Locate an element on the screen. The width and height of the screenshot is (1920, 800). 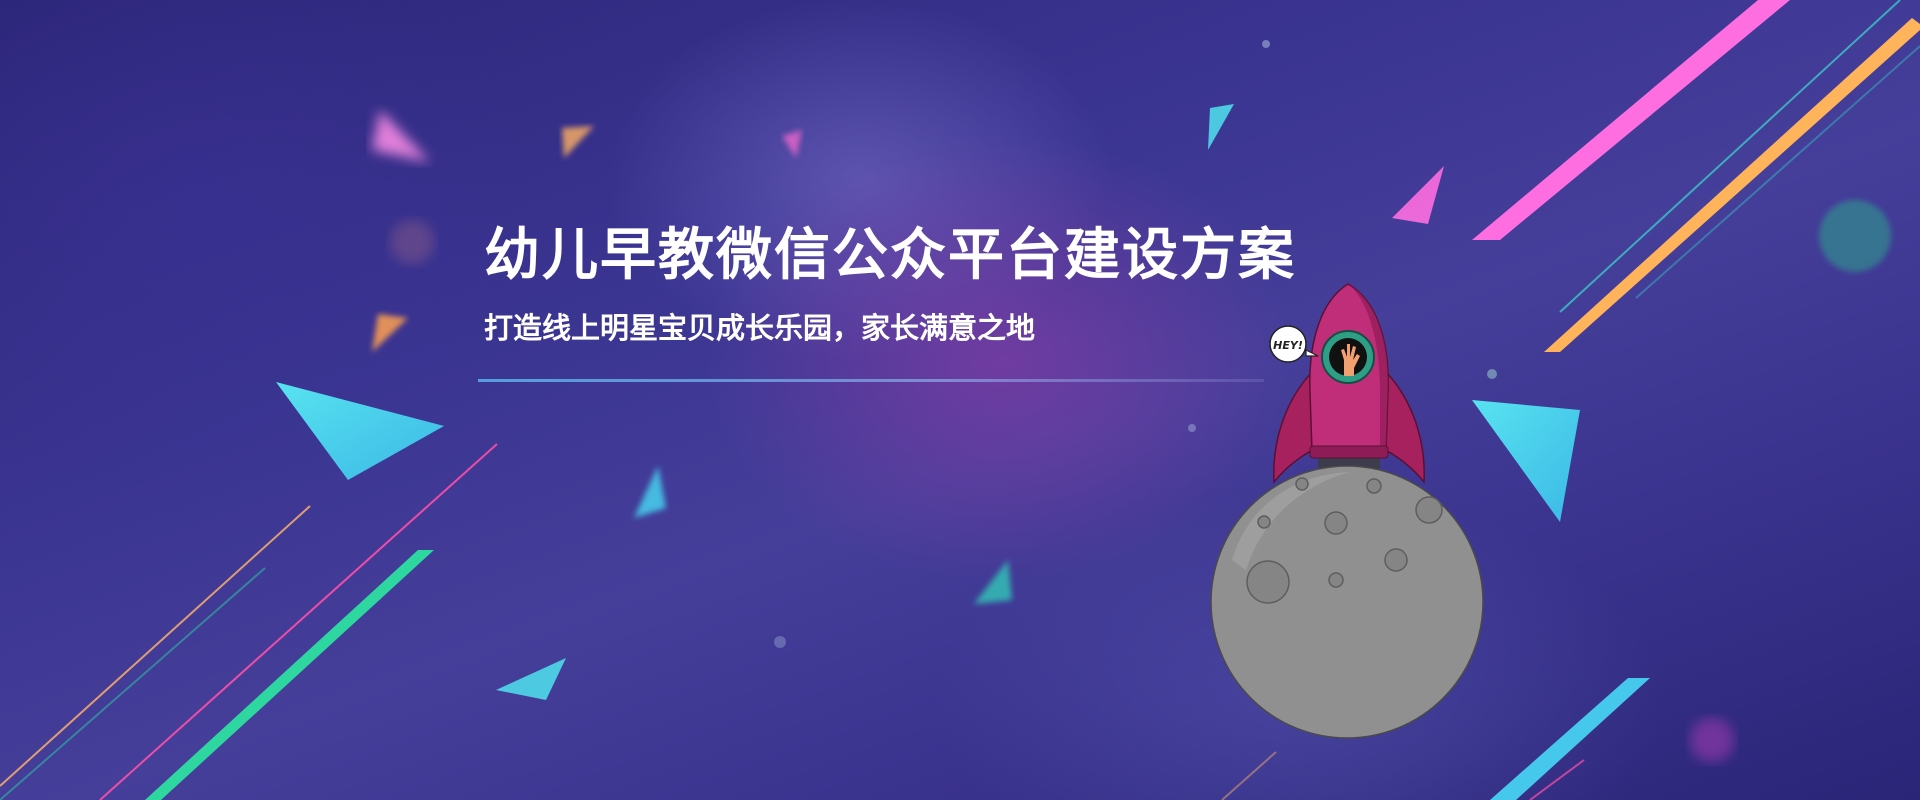
speech-bubble-icon: HEY! is located at coordinates (1294, 344).